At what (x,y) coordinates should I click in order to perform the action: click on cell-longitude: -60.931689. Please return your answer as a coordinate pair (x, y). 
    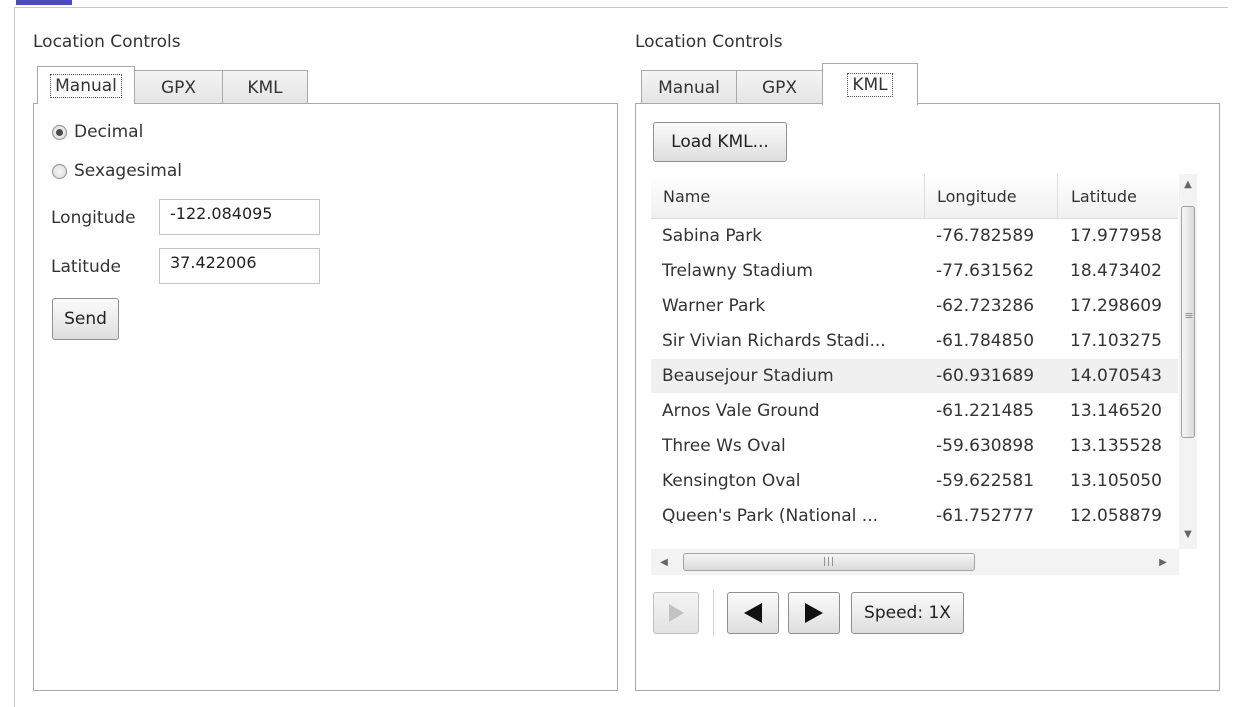
    Looking at the image, I should click on (985, 376).